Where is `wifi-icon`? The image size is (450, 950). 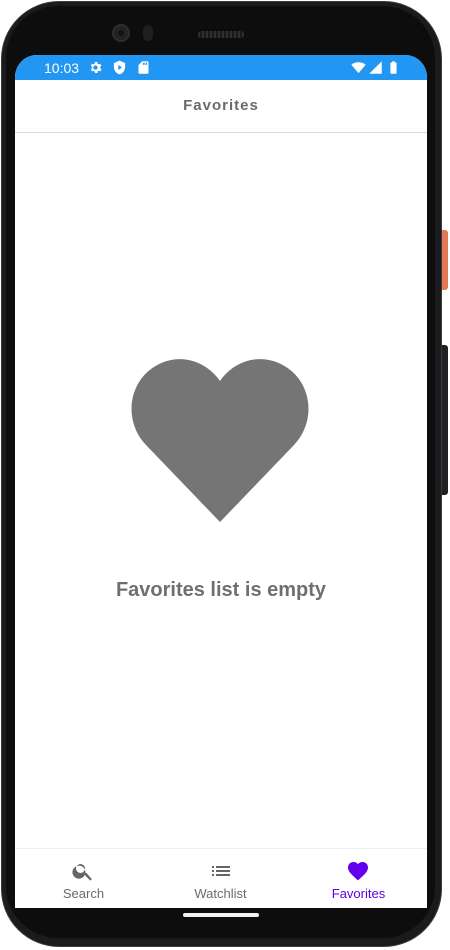 wifi-icon is located at coordinates (358, 67).